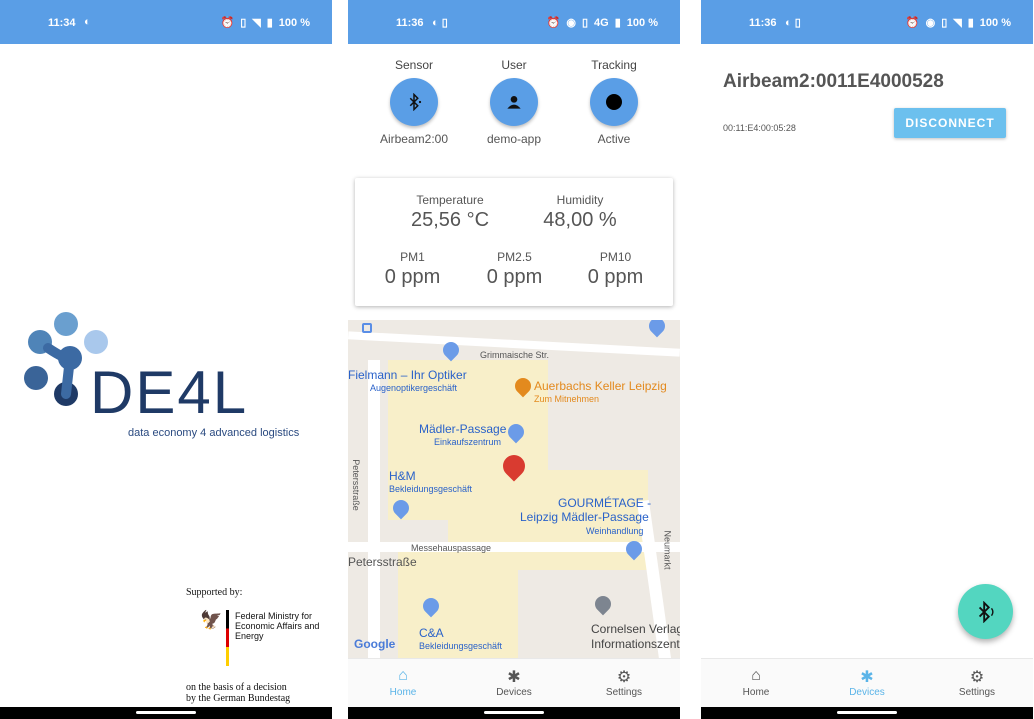 This screenshot has width=1034, height=719. What do you see at coordinates (450, 220) in the screenshot?
I see `temperature-value: 25,56 °C` at bounding box center [450, 220].